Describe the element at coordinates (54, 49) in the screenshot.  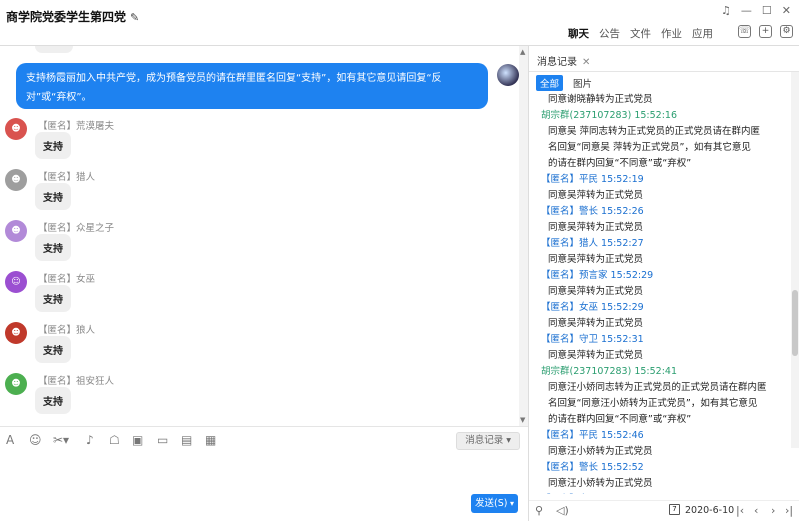
I see `partial-bubble` at that location.